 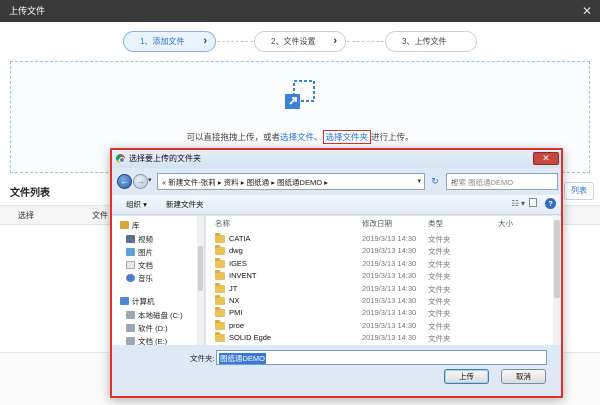 I want to click on folder-name-input: 图纸通DEMO, so click(x=381, y=357).